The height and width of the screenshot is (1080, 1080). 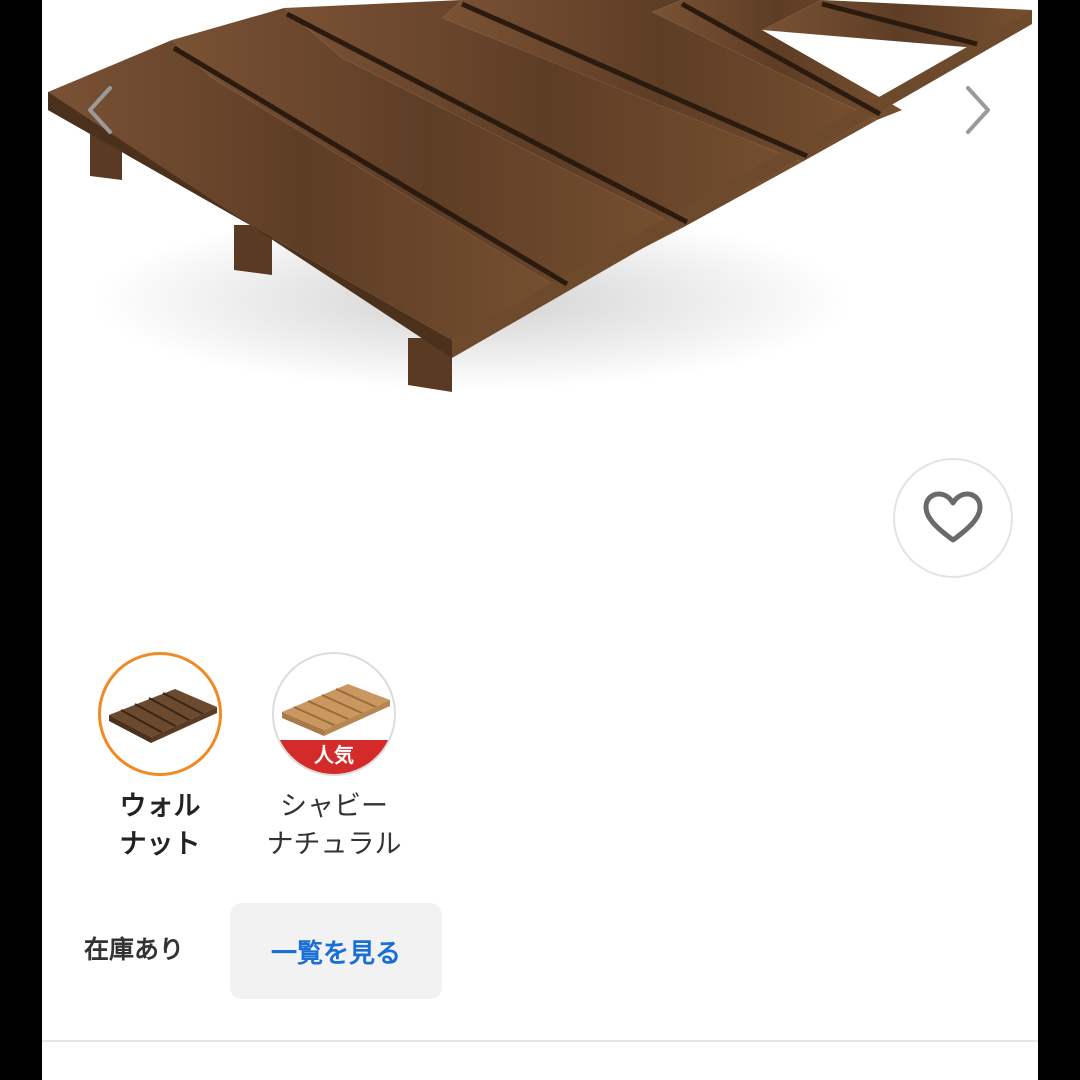 I want to click on variant-swatch-walnut, so click(x=160, y=714).